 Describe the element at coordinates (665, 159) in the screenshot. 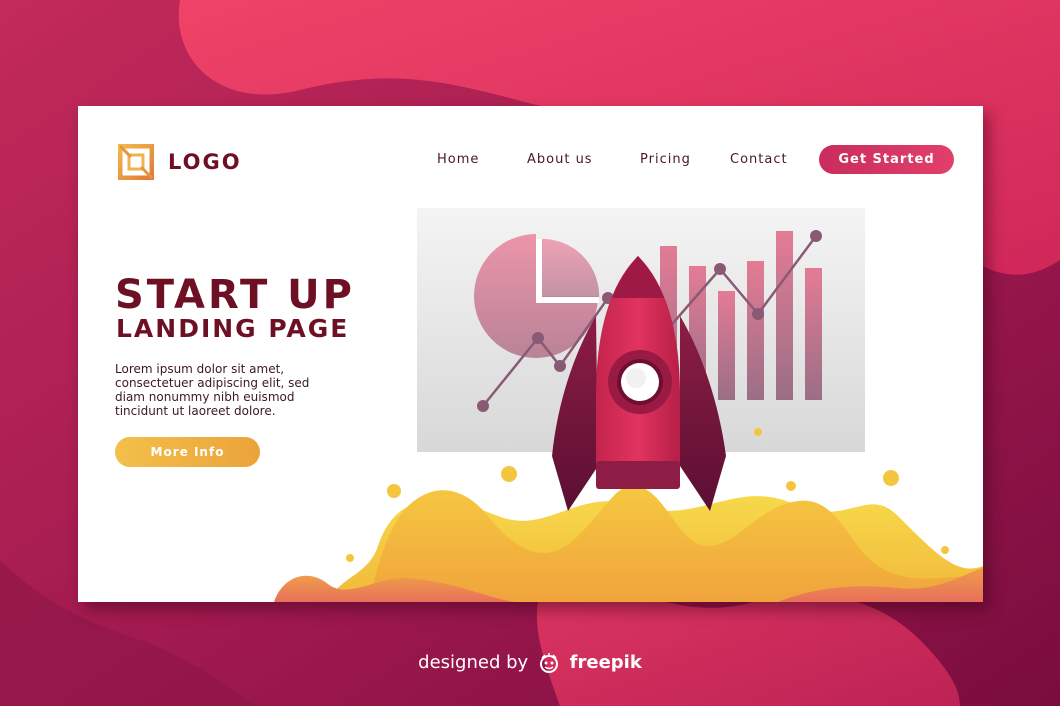

I see `nav-item-pricing: Pricing` at that location.